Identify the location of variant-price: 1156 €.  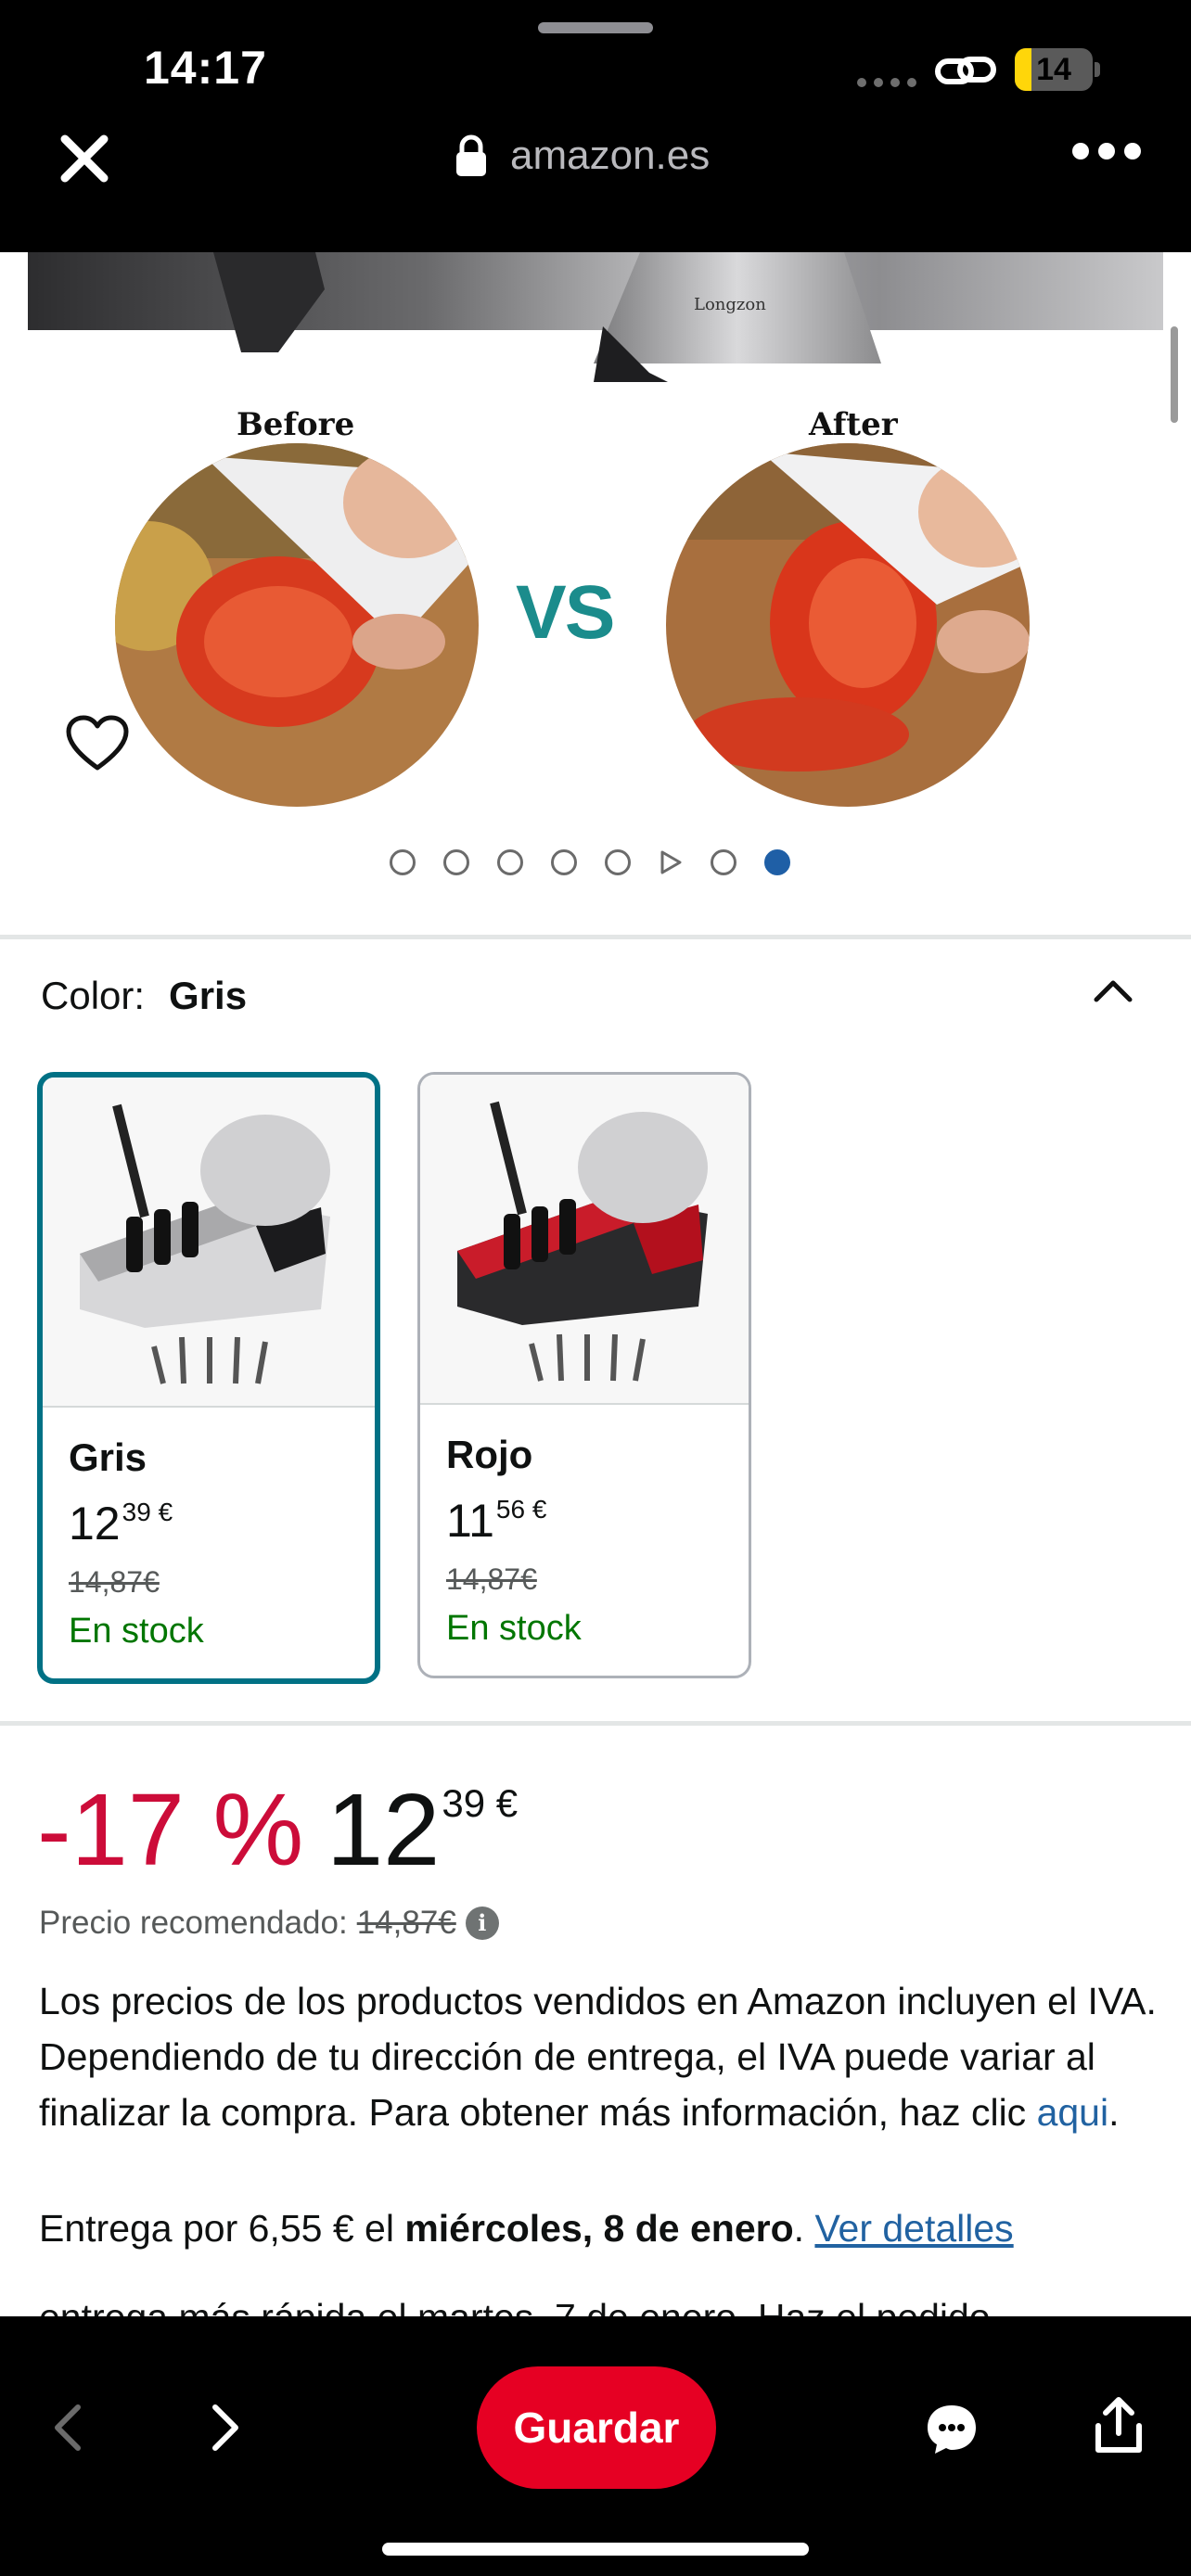
(497, 1521).